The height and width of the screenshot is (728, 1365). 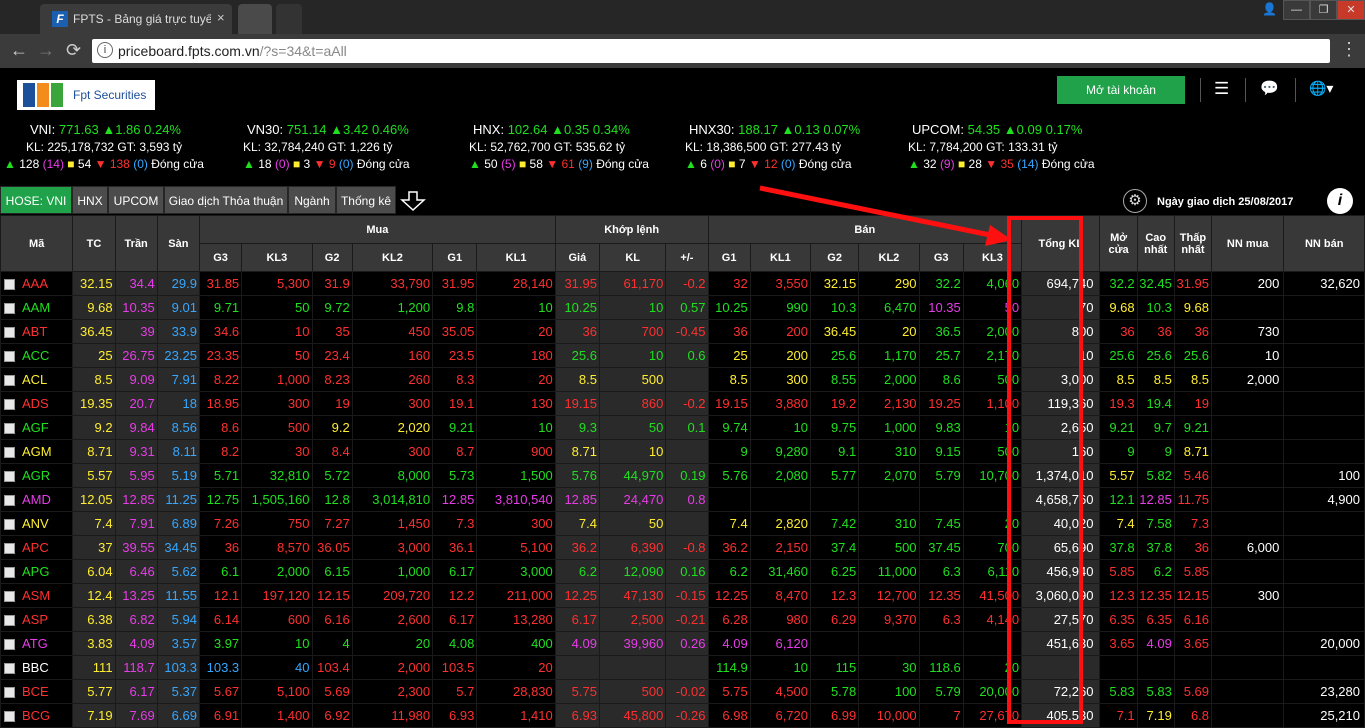 I want to click on bid-g3: 6.1, so click(x=220, y=571).